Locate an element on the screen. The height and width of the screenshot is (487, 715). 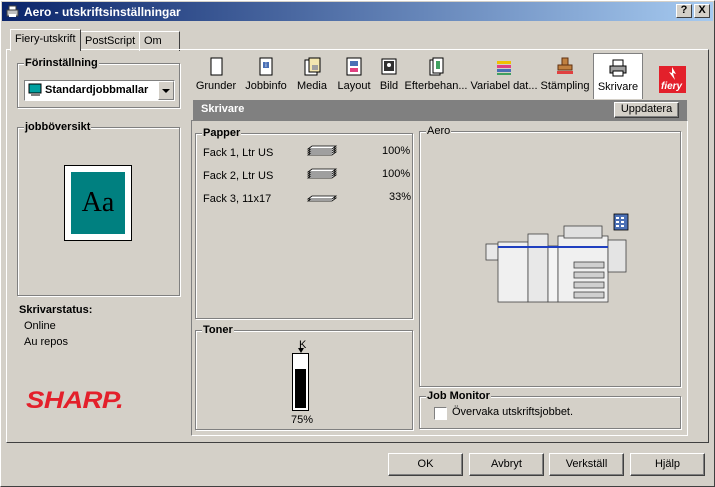
toolbar-bild: Bild is located at coordinates (389, 76).